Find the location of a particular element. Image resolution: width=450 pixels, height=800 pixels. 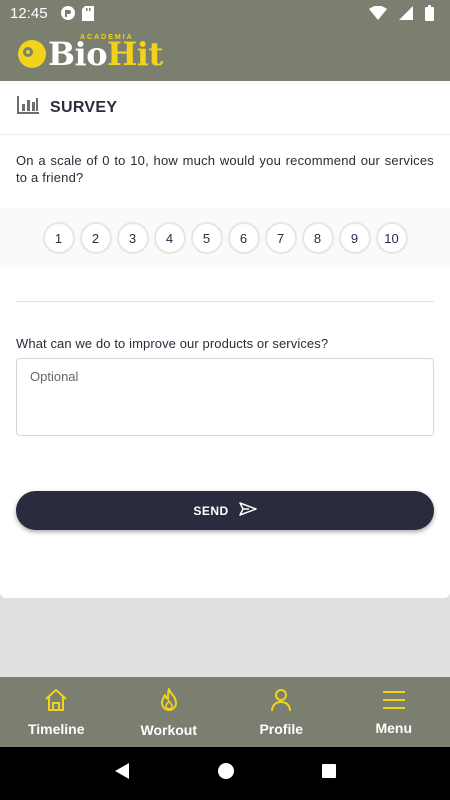

status-bar: 12:45 is located at coordinates (225, 13).